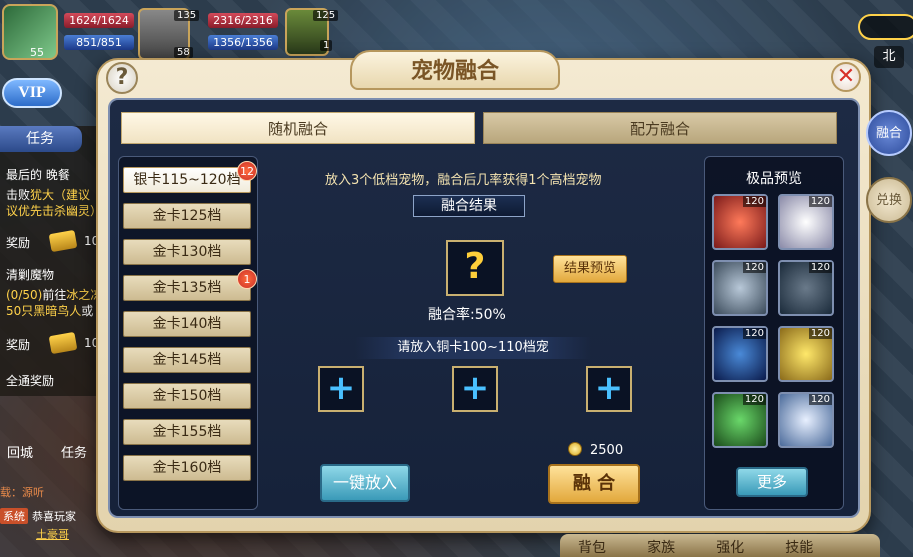  I want to click on preview-pet-7: 120, so click(740, 420).